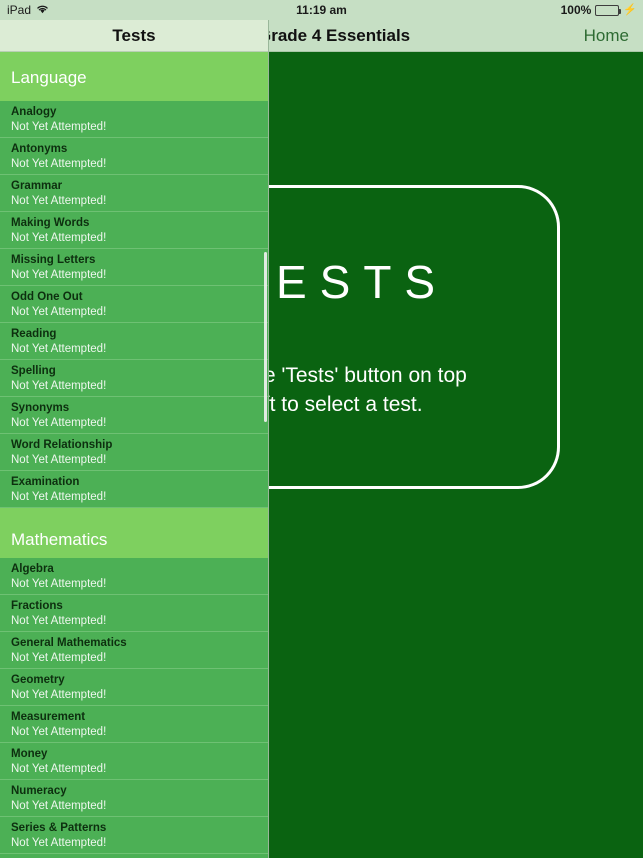 The image size is (643, 858). I want to click on test-name: Geometry, so click(38, 680).